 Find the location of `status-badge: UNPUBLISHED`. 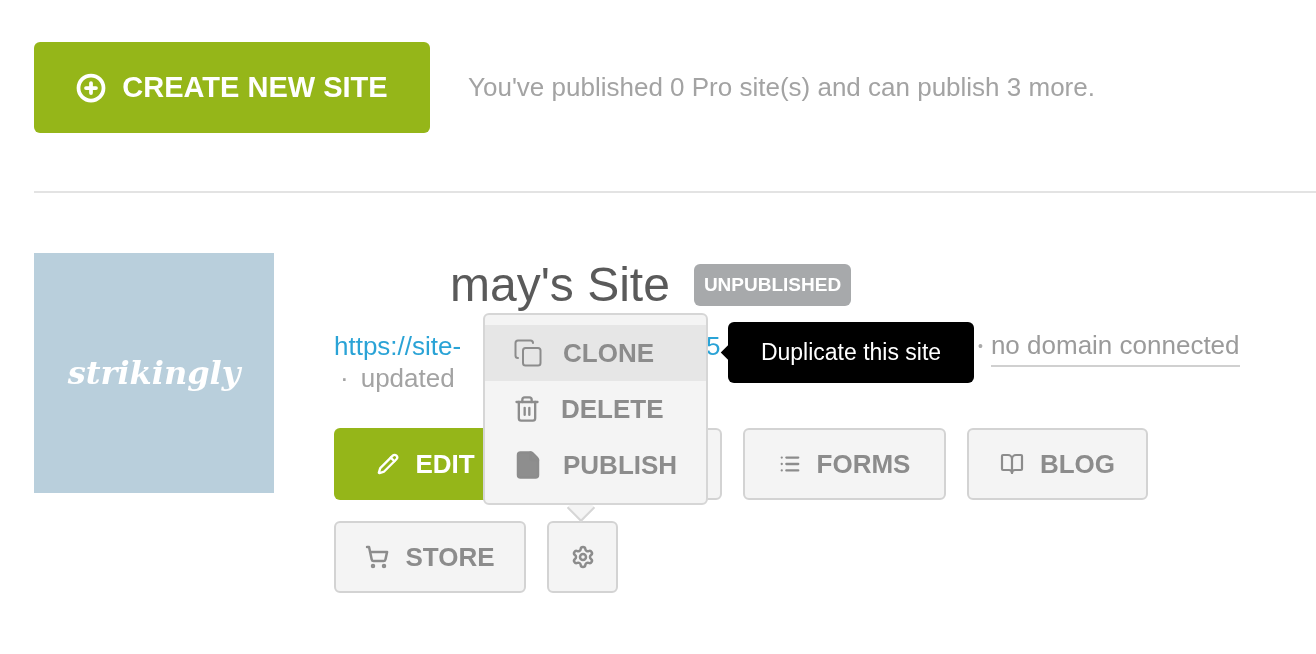

status-badge: UNPUBLISHED is located at coordinates (772, 285).